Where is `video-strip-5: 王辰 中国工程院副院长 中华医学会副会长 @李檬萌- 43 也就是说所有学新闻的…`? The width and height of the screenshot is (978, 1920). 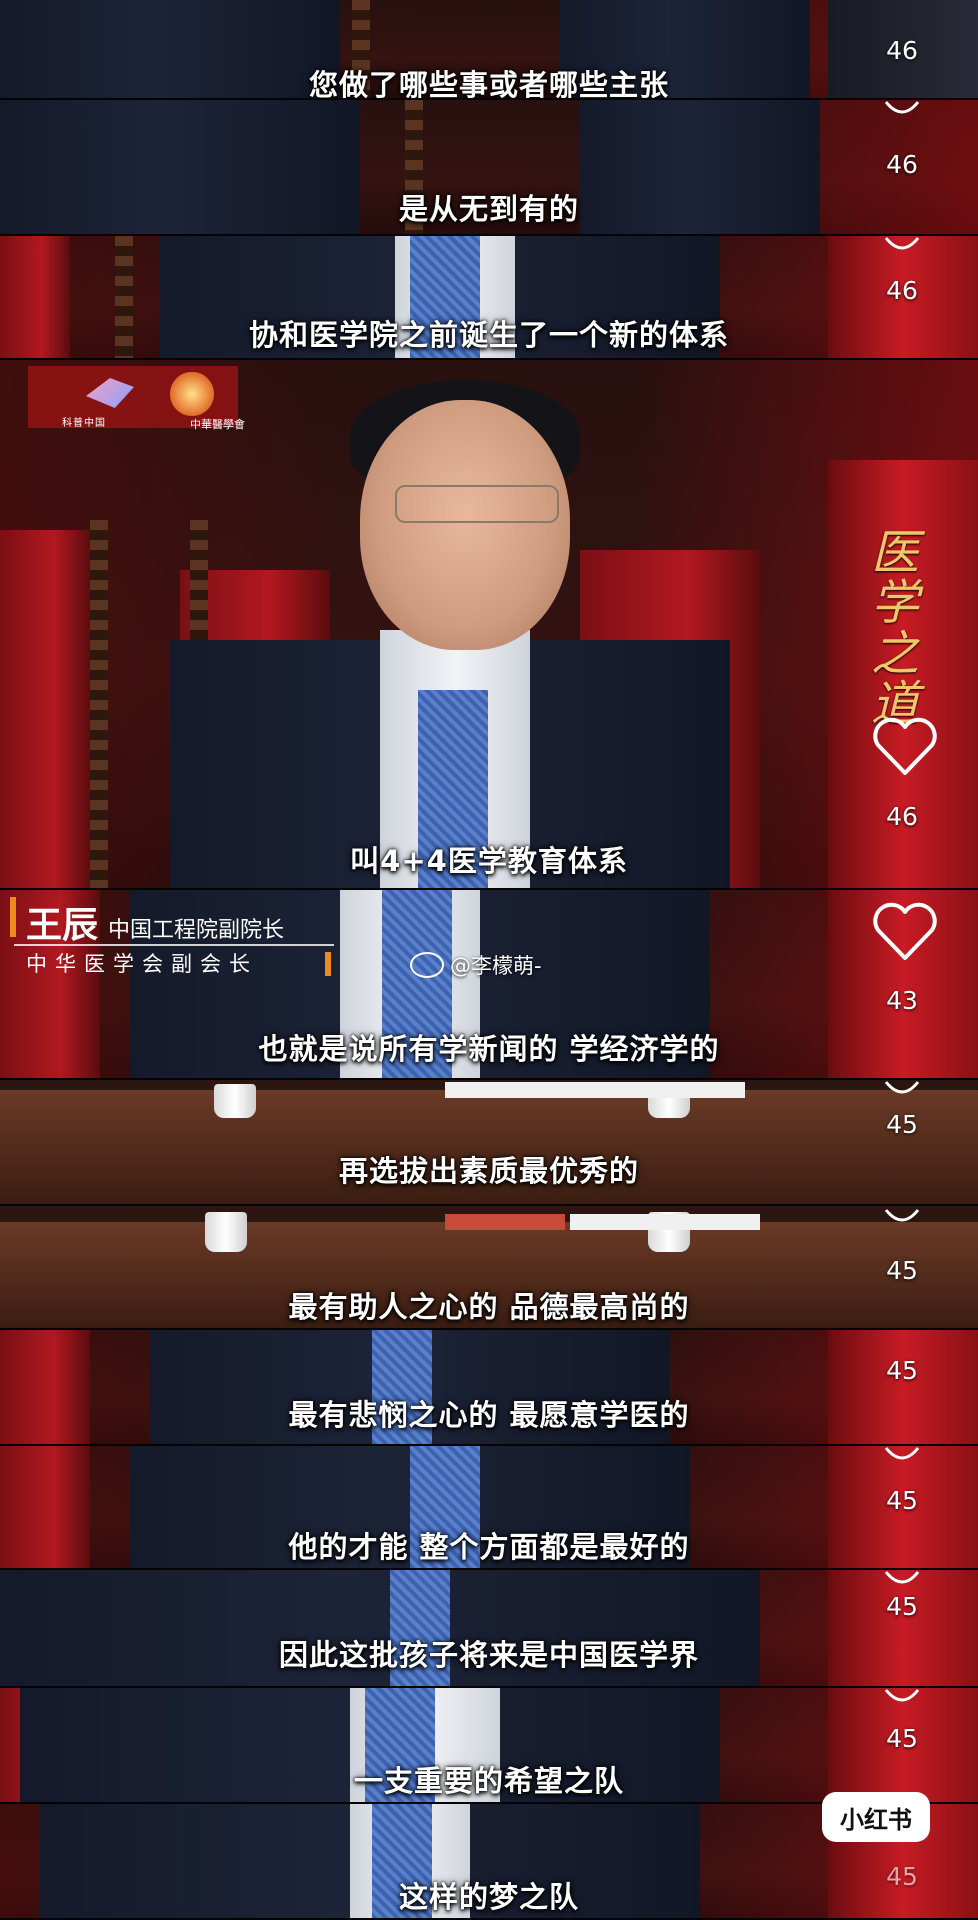
video-strip-5: 王辰 中国工程院副院长 中华医学会副会长 @李檬萌- 43 也就是说所有学新闻的… is located at coordinates (489, 985).